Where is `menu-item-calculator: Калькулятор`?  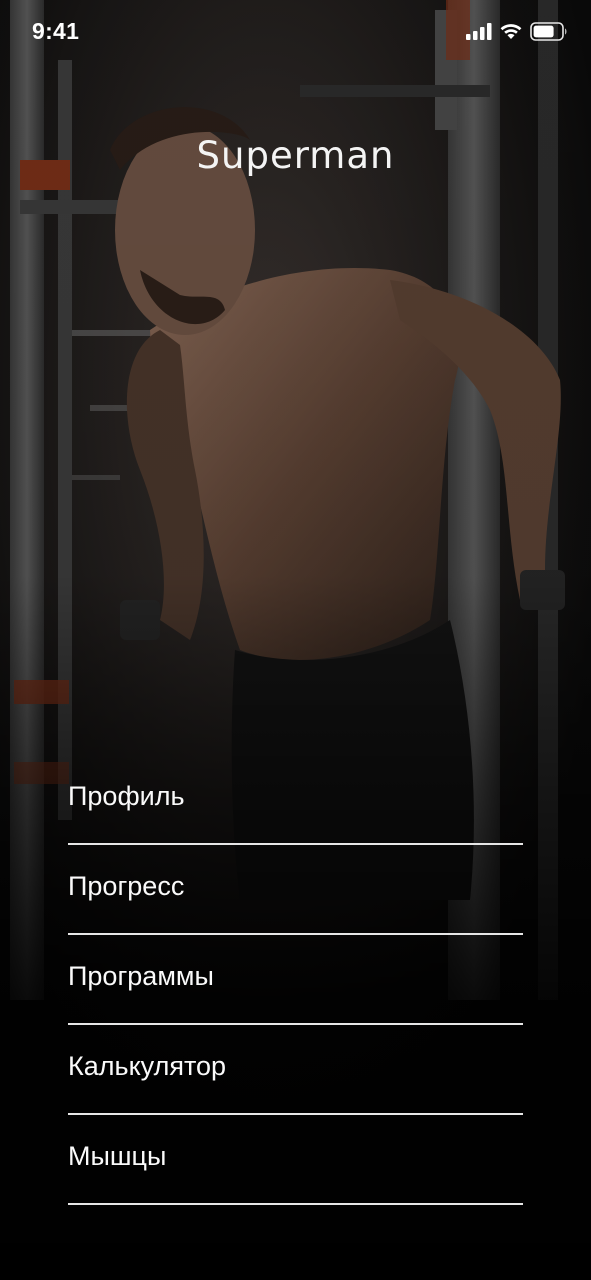
menu-item-calculator: Калькулятор is located at coordinates (295, 1070).